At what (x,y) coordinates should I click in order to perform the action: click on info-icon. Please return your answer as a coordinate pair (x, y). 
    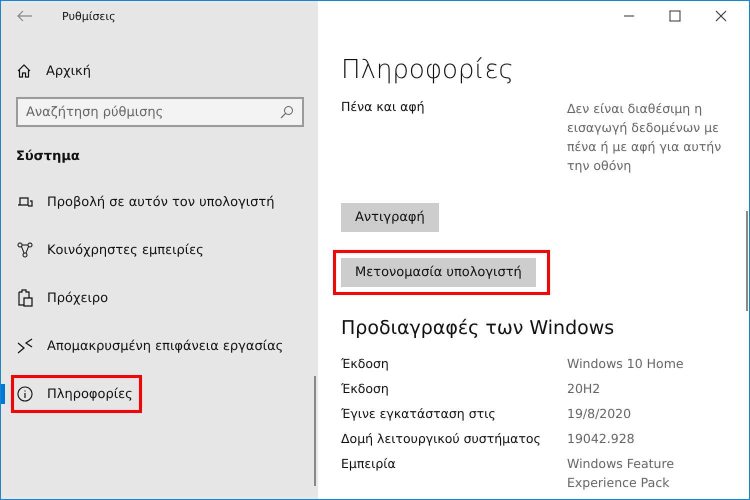
    Looking at the image, I should click on (25, 394).